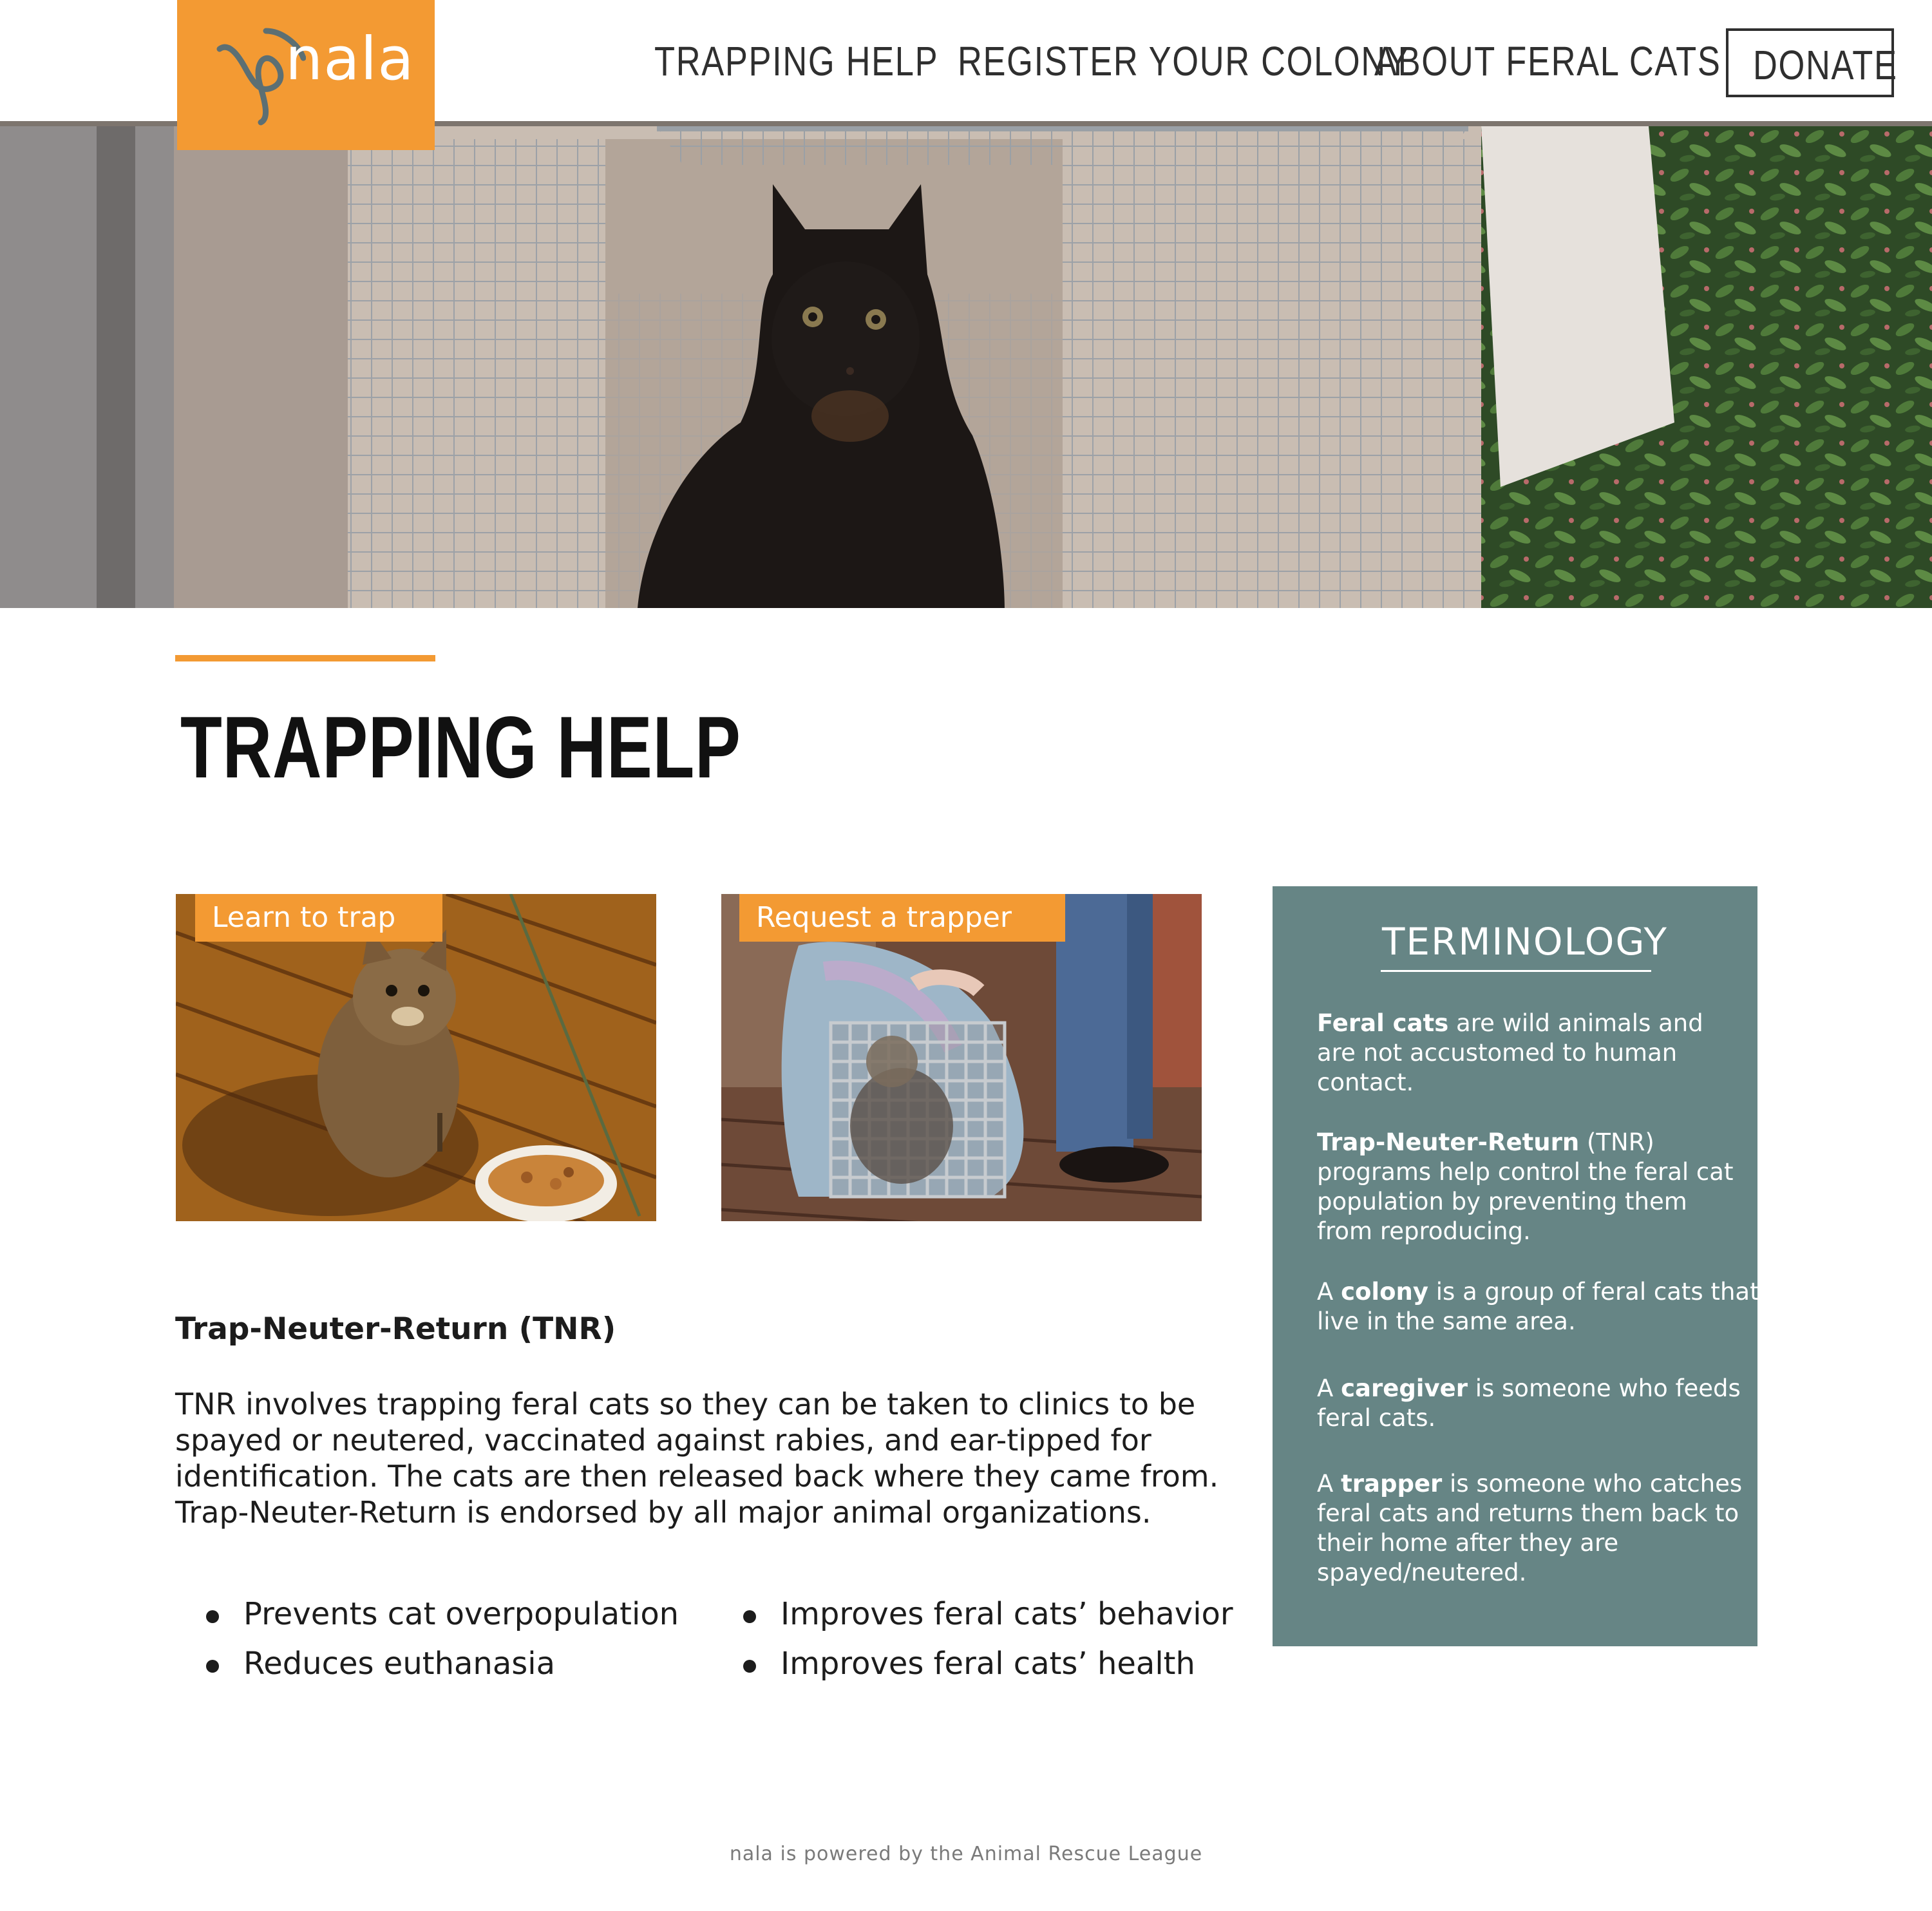 Image resolution: width=1932 pixels, height=1911 pixels. I want to click on donate-label: DONATE, so click(1826, 65).